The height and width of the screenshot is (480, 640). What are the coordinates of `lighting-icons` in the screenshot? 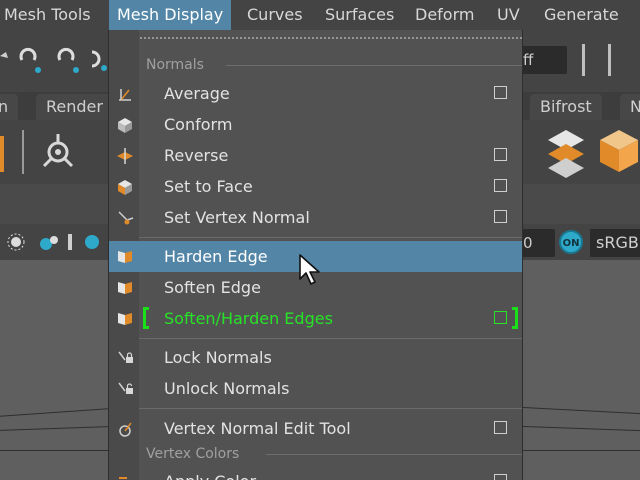 It's located at (54, 242).